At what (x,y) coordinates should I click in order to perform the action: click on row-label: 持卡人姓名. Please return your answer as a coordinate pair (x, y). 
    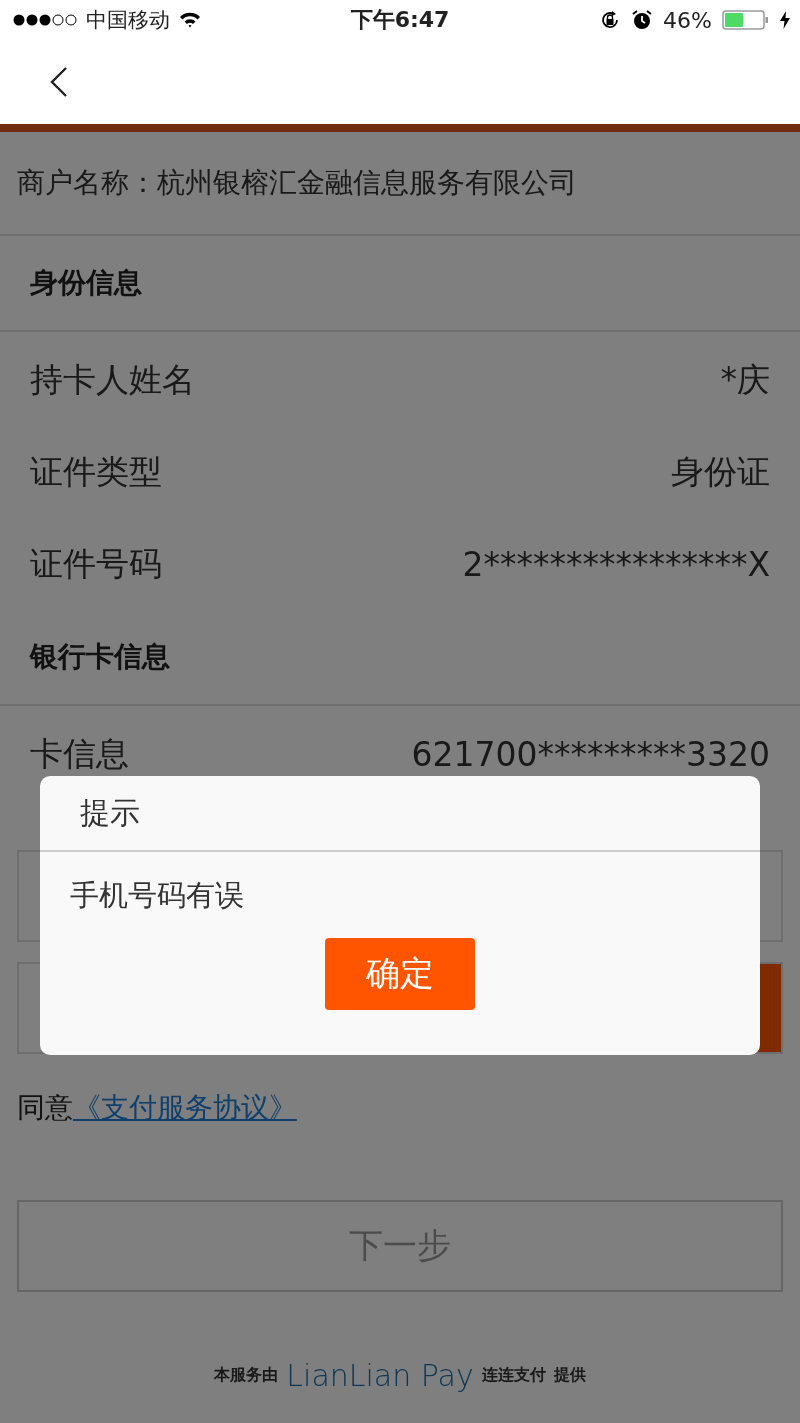
    Looking at the image, I should click on (112, 379).